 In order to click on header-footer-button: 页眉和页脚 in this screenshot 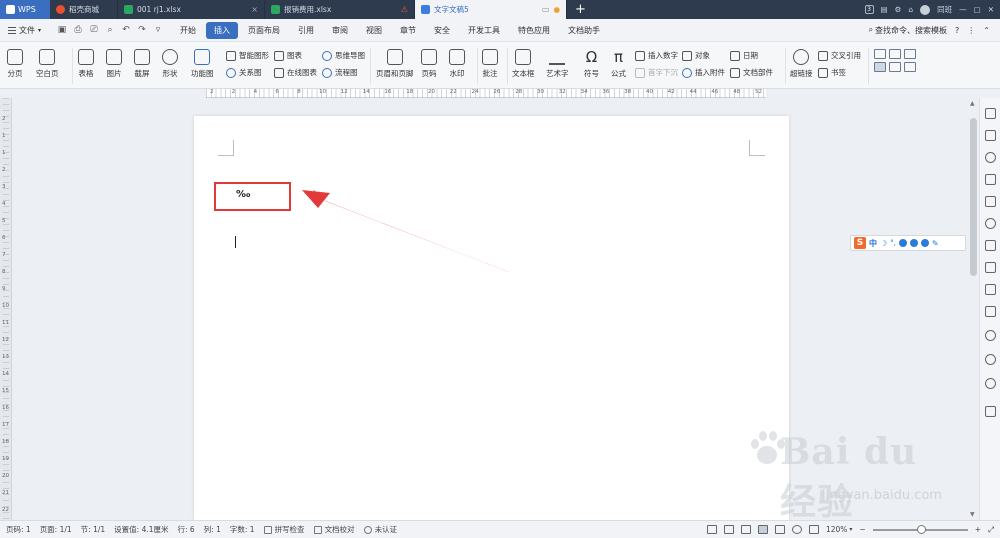, I will do `click(395, 64)`.